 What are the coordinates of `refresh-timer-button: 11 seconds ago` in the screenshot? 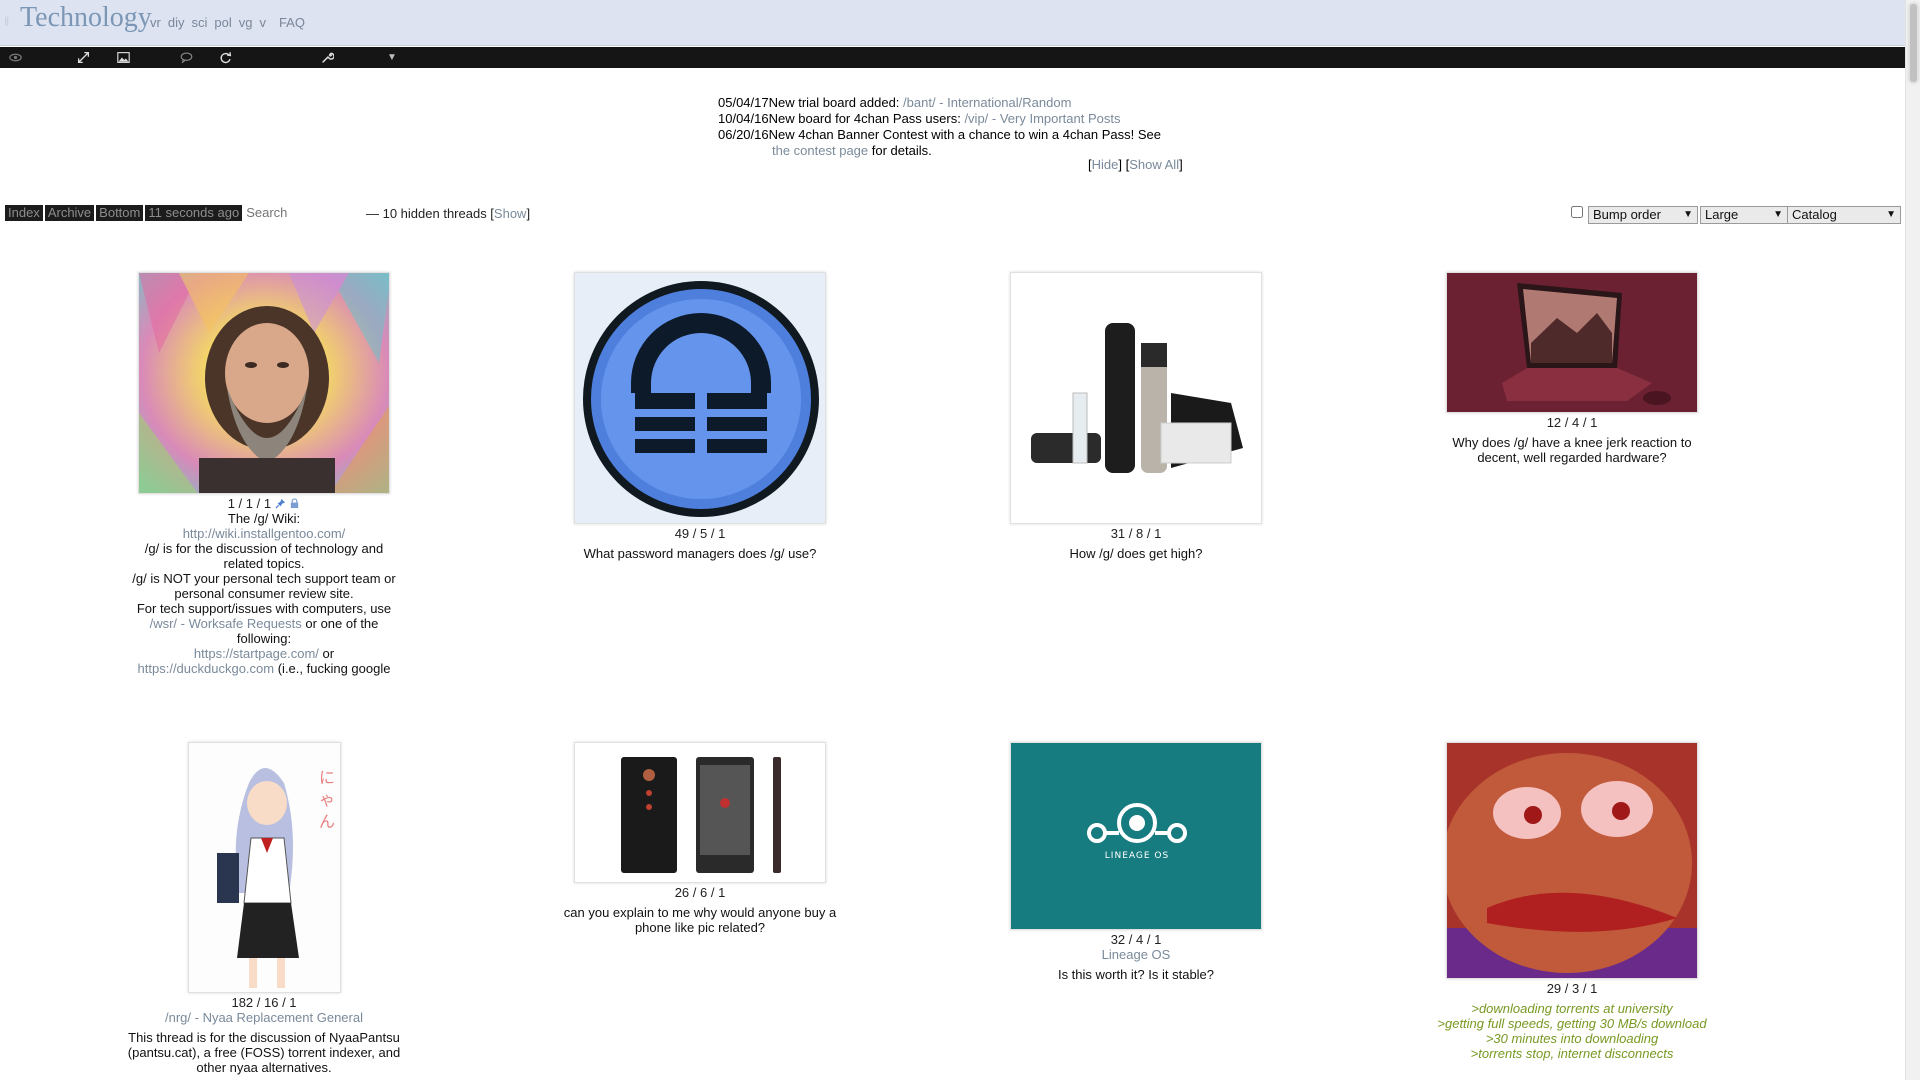 It's located at (194, 213).